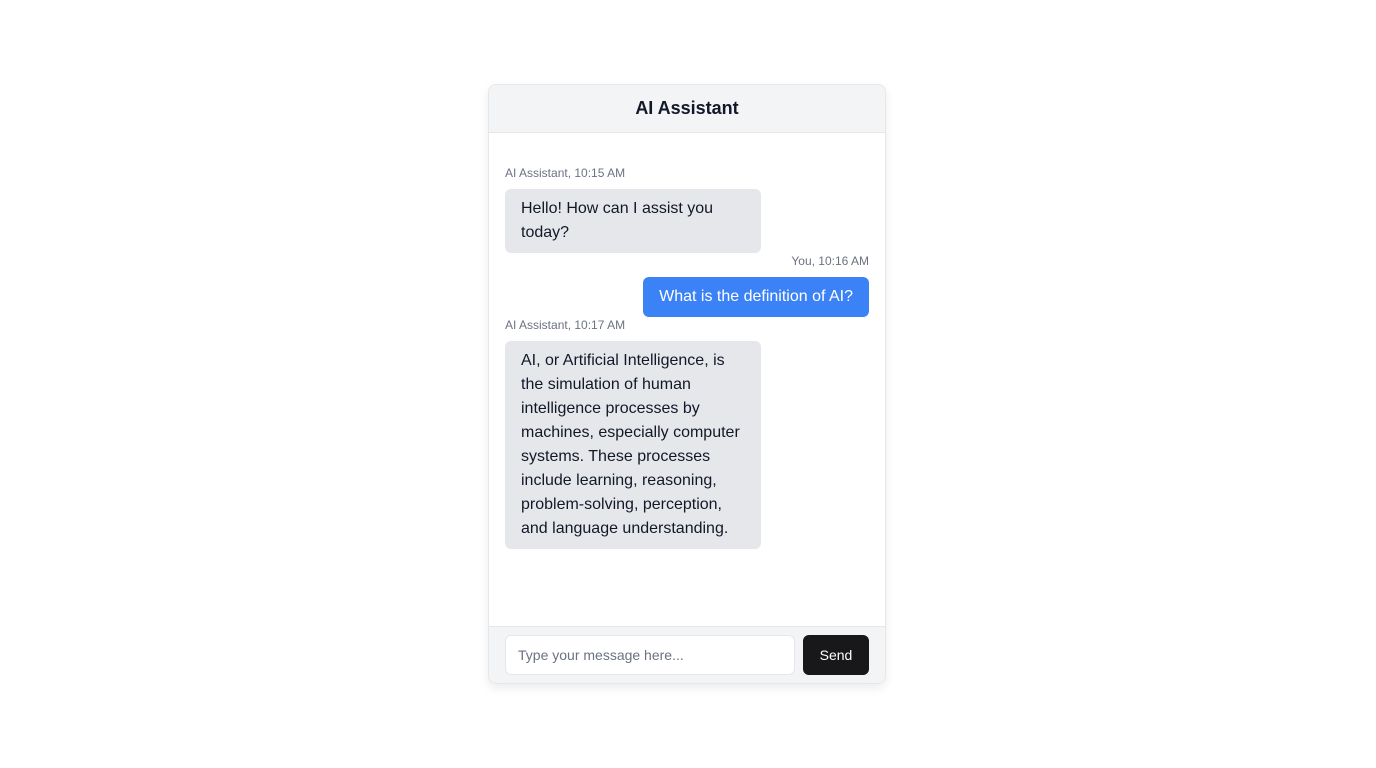  Describe the element at coordinates (565, 325) in the screenshot. I see `message-meta: AI Assistant, 10:17 AM` at that location.